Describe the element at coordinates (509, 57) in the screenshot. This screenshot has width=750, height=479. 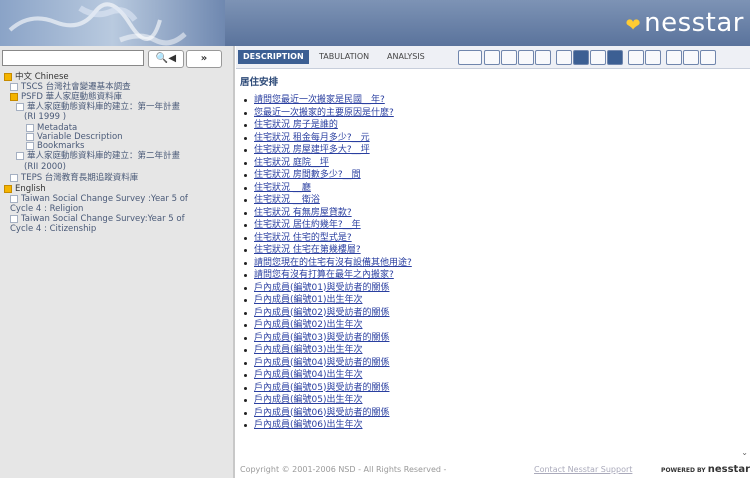
I see `cross-icon` at that location.